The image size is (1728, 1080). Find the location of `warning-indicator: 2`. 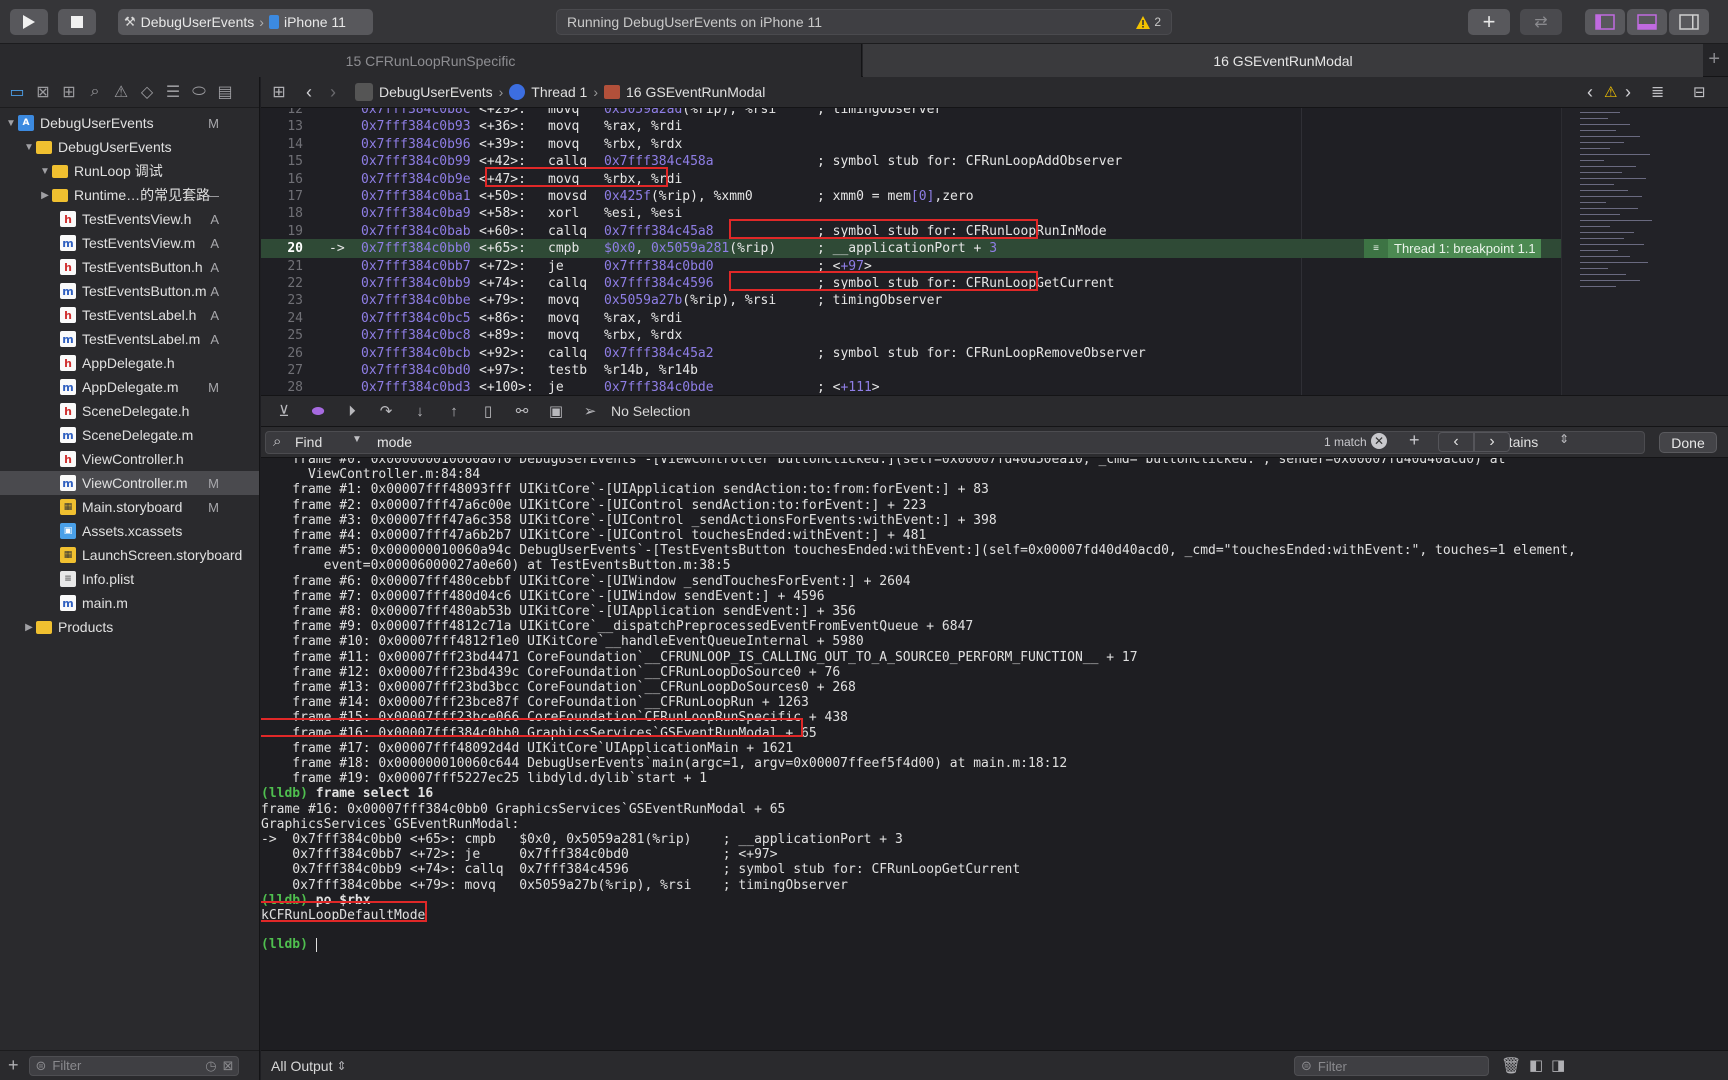

warning-indicator: 2 is located at coordinates (1148, 22).